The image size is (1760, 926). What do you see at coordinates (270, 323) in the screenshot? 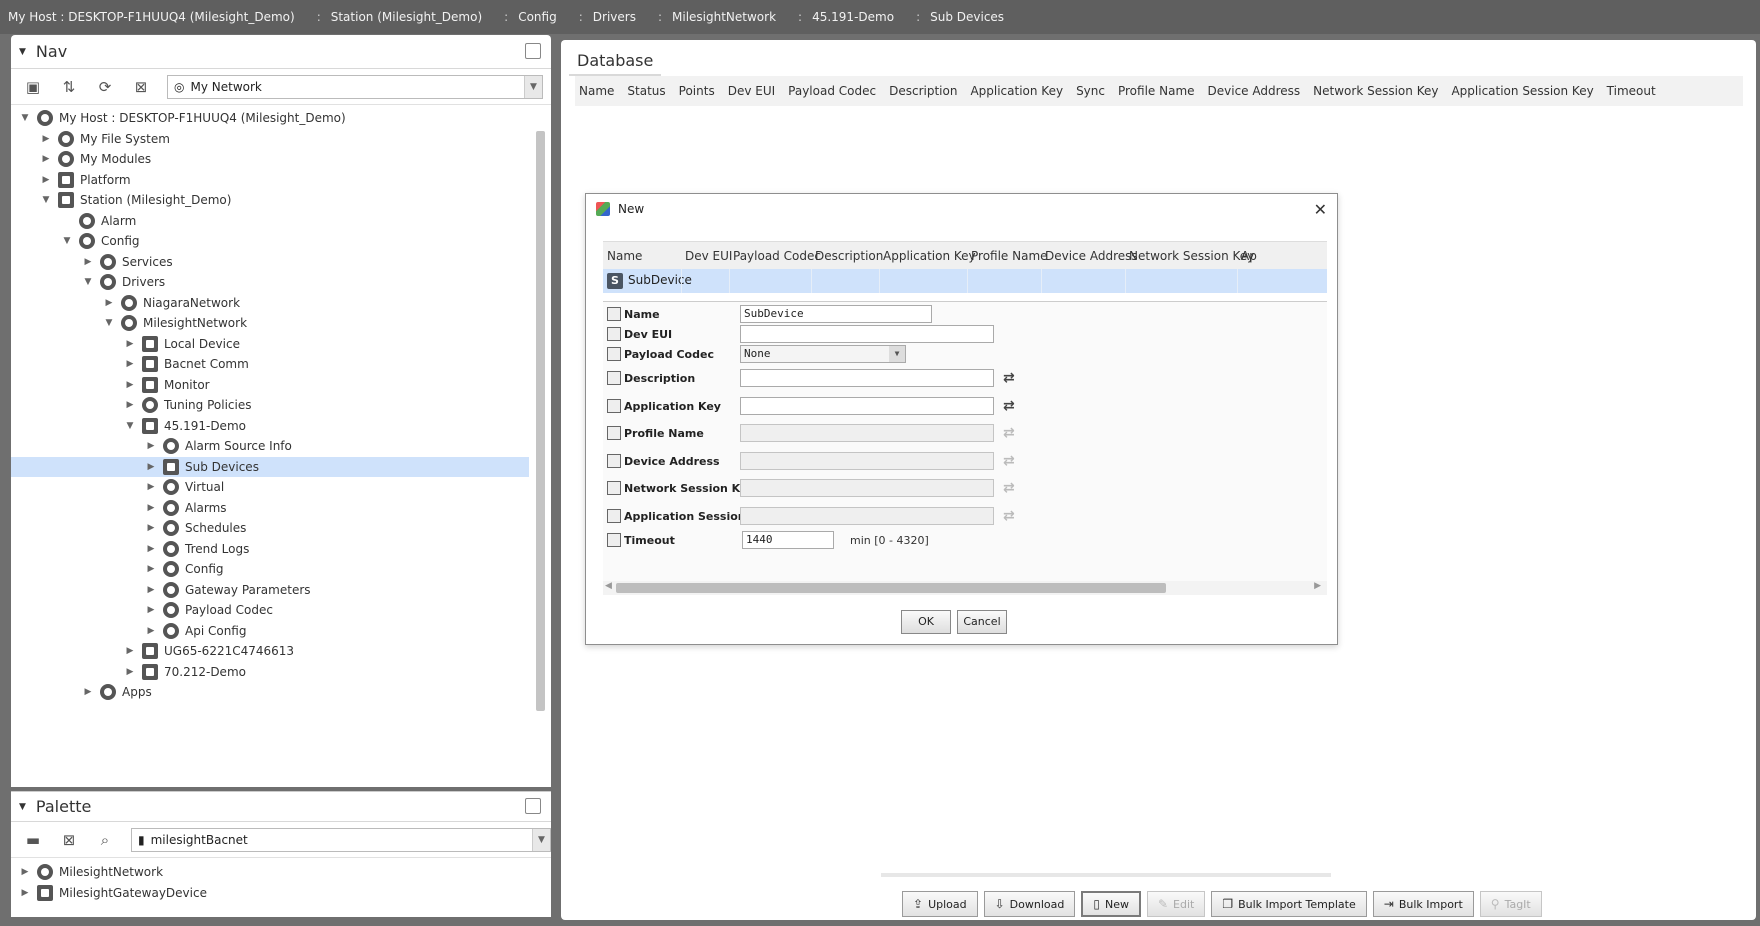
I see `tree-node: ▼ MilesightNetwork` at bounding box center [270, 323].